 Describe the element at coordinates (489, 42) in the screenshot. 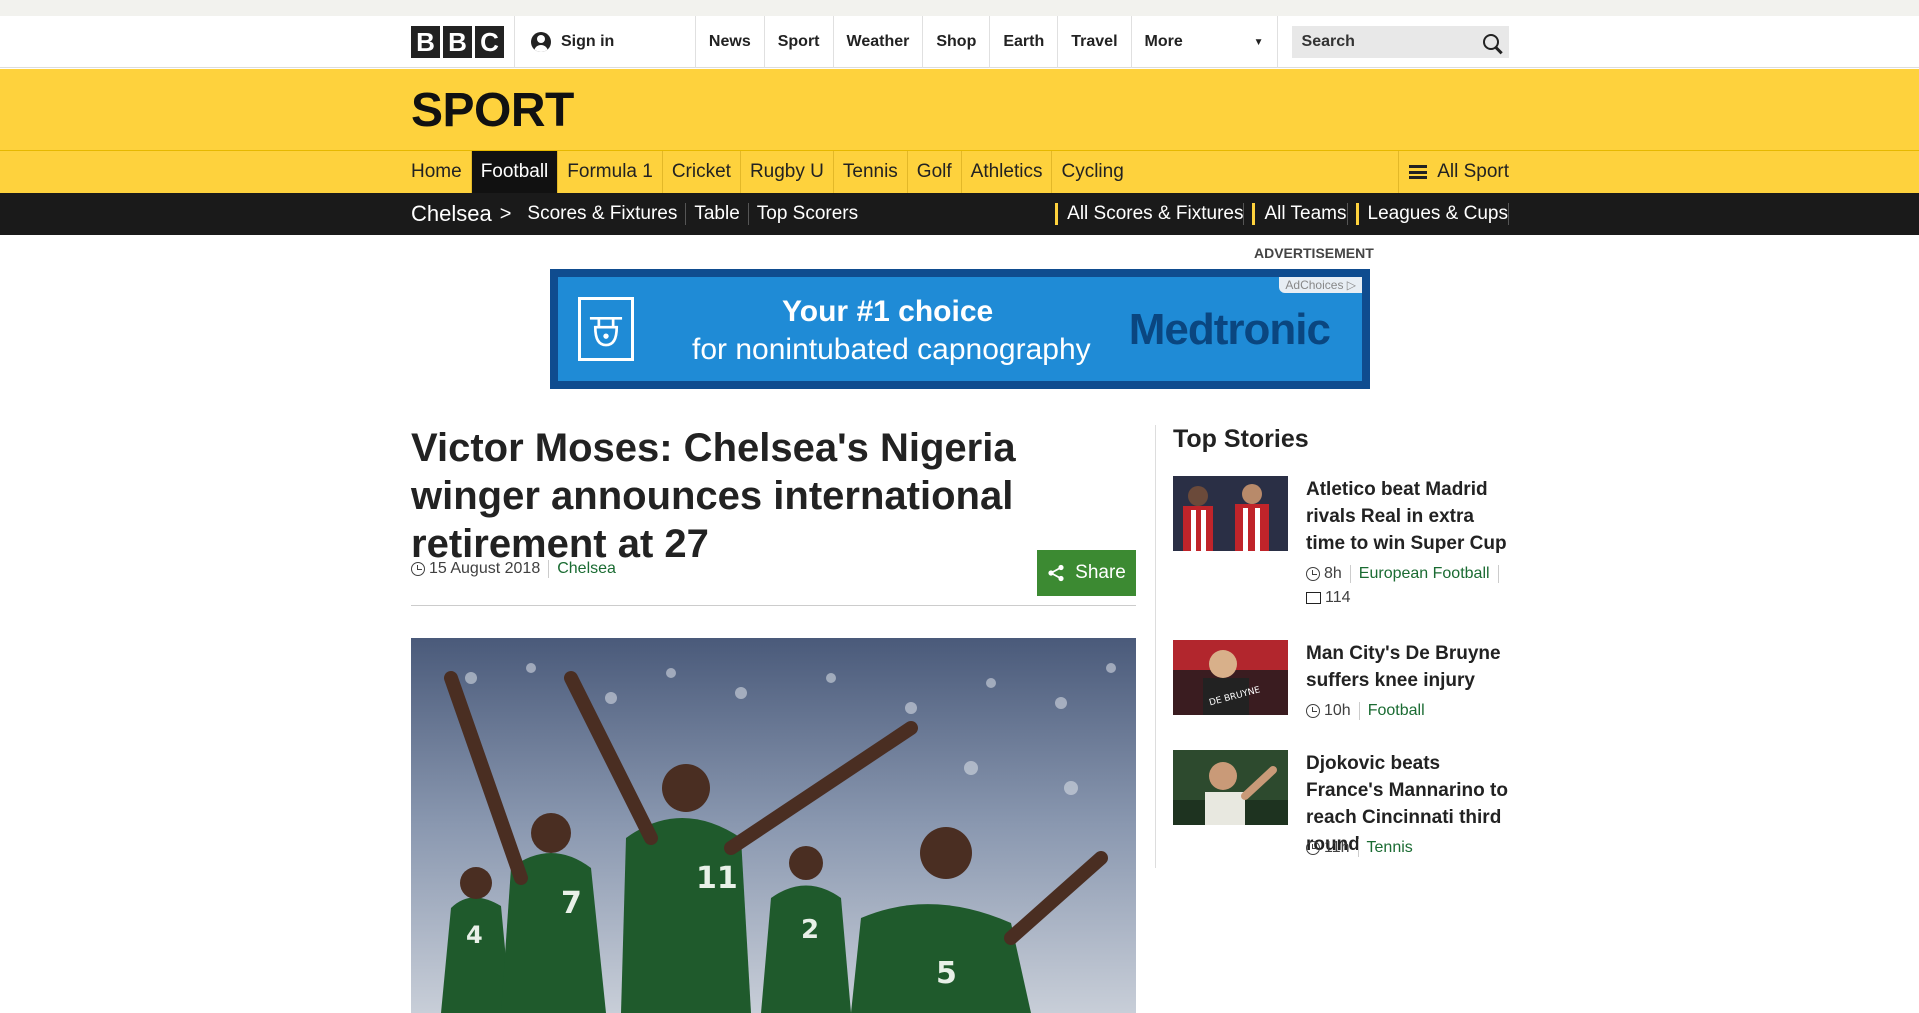

I see `logo-letter-c: C` at that location.